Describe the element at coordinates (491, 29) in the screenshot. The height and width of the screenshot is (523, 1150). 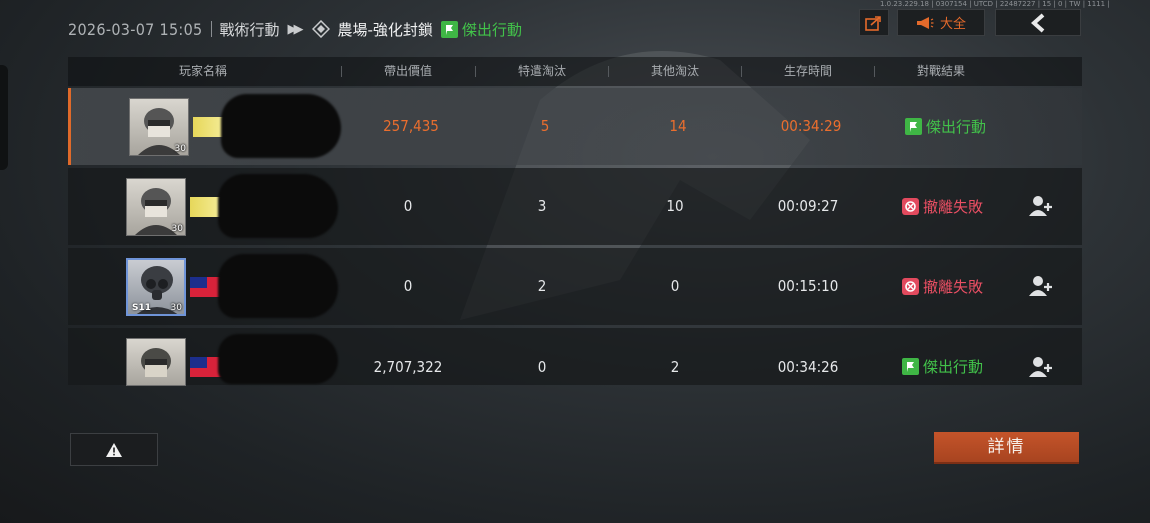
I see `header-result-label: 傑出行動` at that location.